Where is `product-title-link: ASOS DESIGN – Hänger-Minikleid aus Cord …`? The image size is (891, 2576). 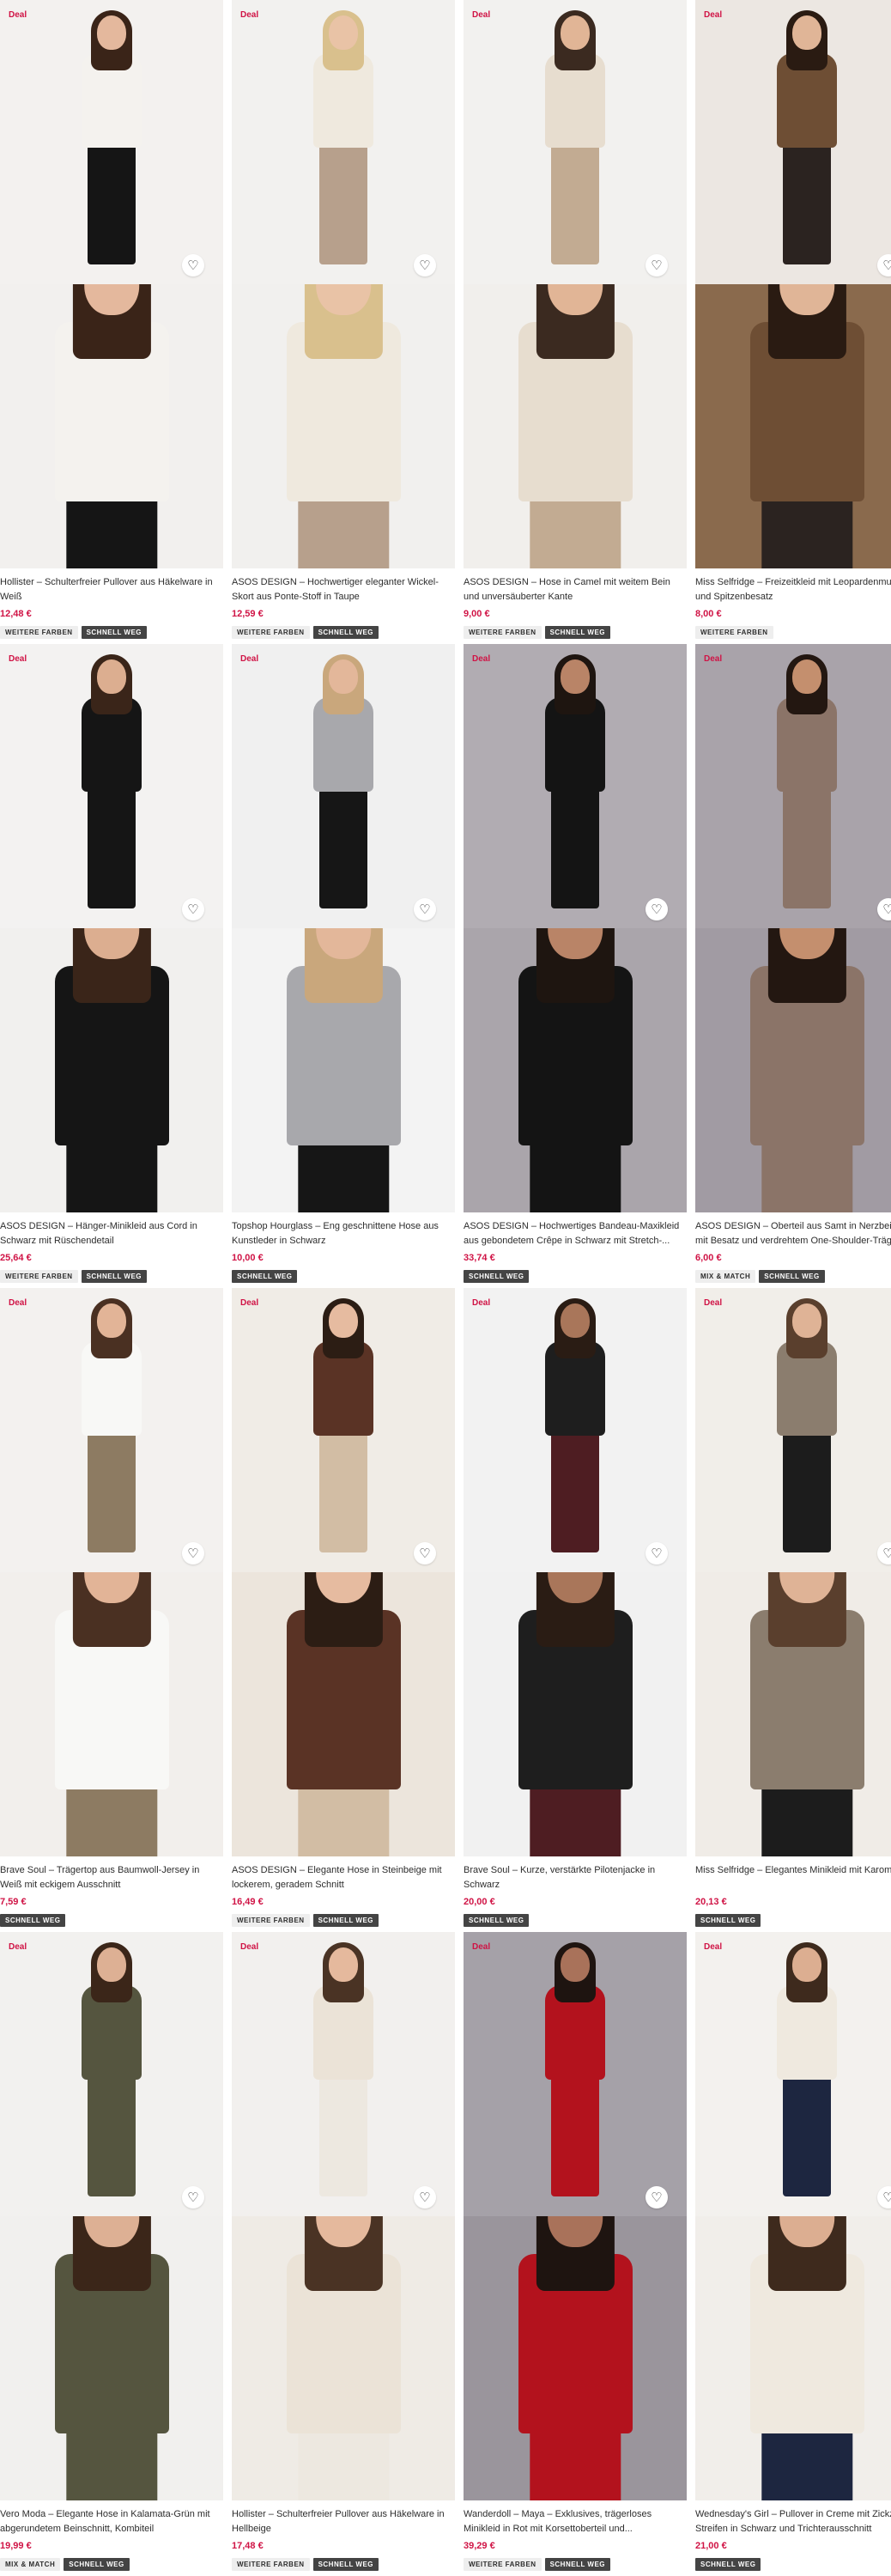
product-title-link: ASOS DESIGN – Hänger-Minikleid aus Cord … is located at coordinates (110, 1234).